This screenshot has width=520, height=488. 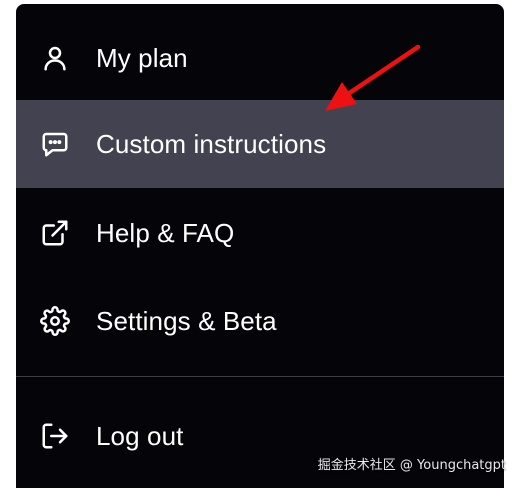 What do you see at coordinates (142, 58) in the screenshot?
I see `menu-item-label: My plan` at bounding box center [142, 58].